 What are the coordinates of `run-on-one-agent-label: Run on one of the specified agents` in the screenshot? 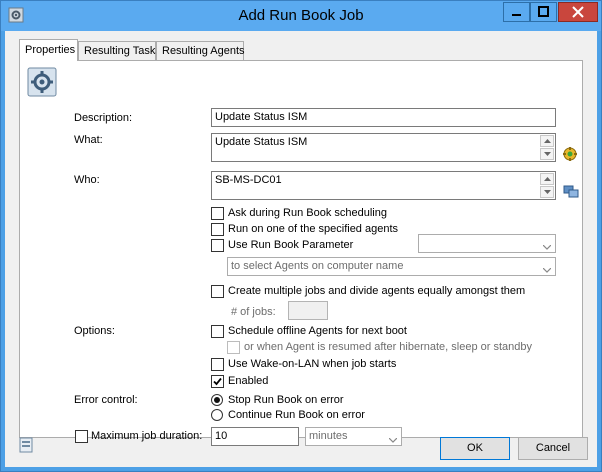 It's located at (313, 229).